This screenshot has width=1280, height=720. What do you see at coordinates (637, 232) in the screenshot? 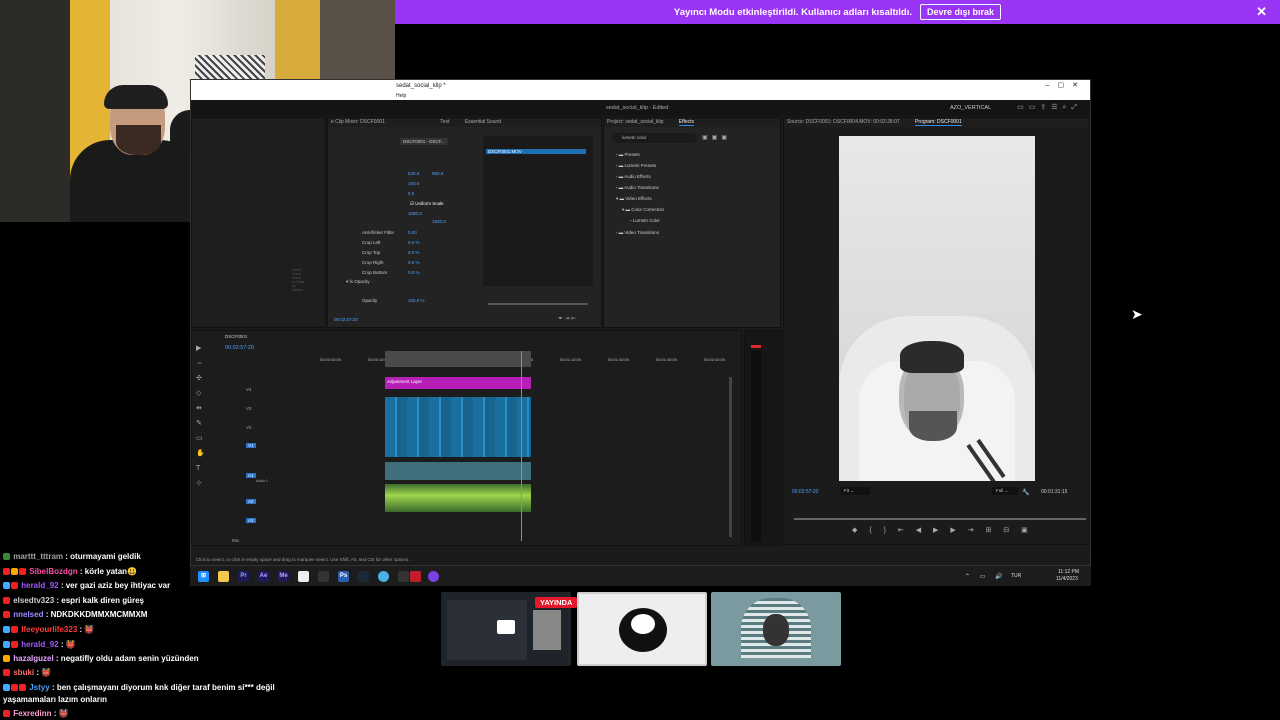
I see `effects-item-video-transitions: › ▬ Video Transitions` at bounding box center [637, 232].